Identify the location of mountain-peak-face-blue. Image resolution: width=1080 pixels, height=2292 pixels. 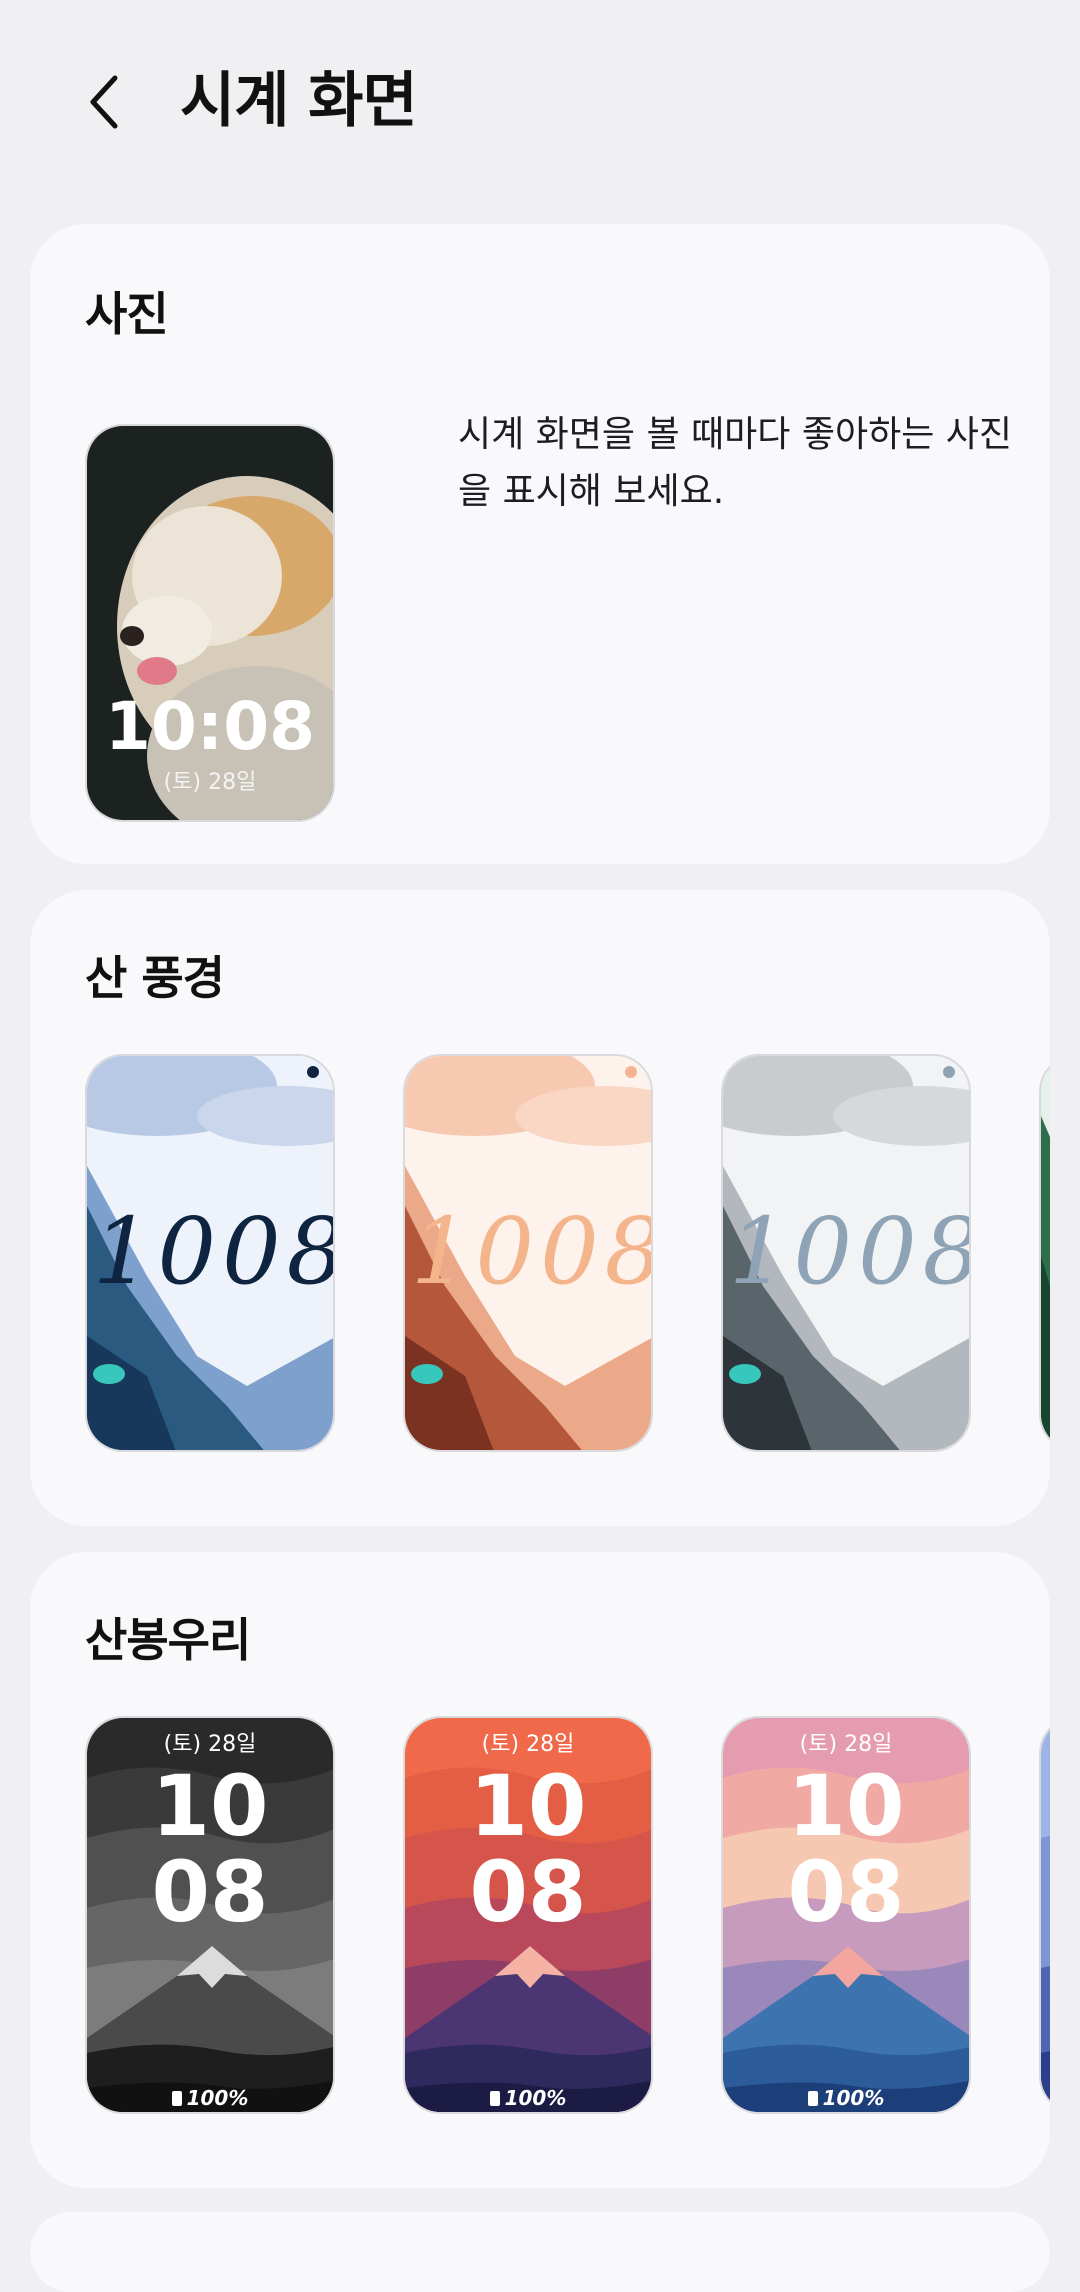
(1044, 1915).